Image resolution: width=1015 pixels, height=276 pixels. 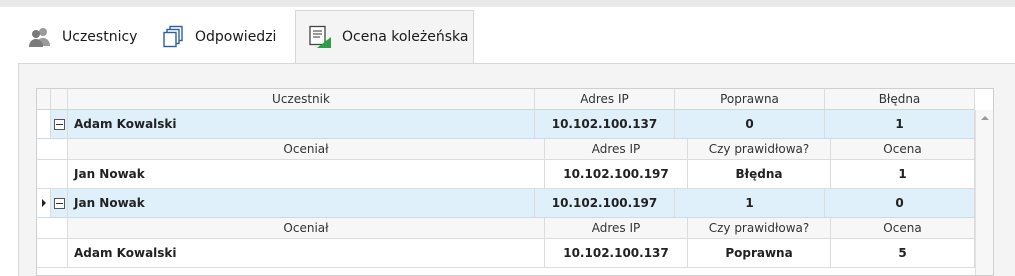 What do you see at coordinates (900, 203) in the screenshot?
I see `wrong-count: 0` at bounding box center [900, 203].